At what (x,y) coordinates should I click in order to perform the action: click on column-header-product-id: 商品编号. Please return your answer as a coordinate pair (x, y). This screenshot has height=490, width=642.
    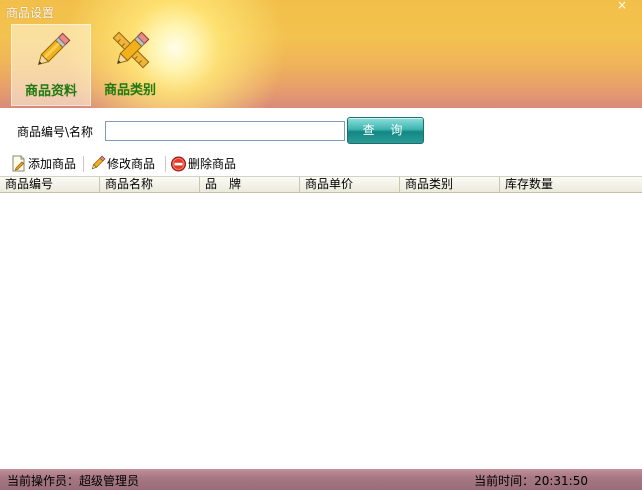
    Looking at the image, I should click on (50, 184).